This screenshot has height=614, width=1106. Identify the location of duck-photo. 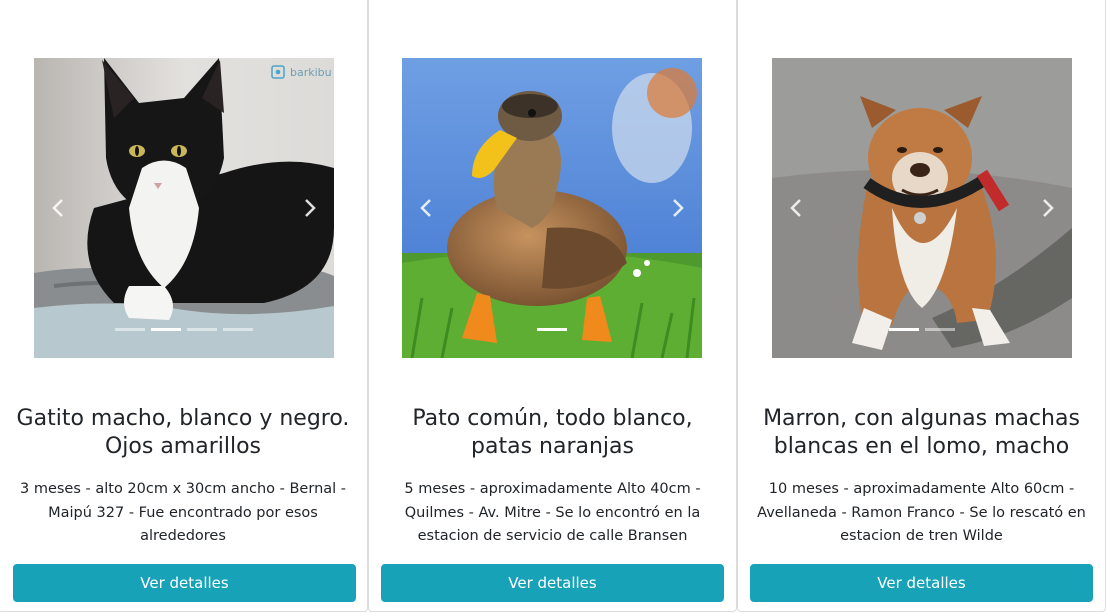
(552, 208).